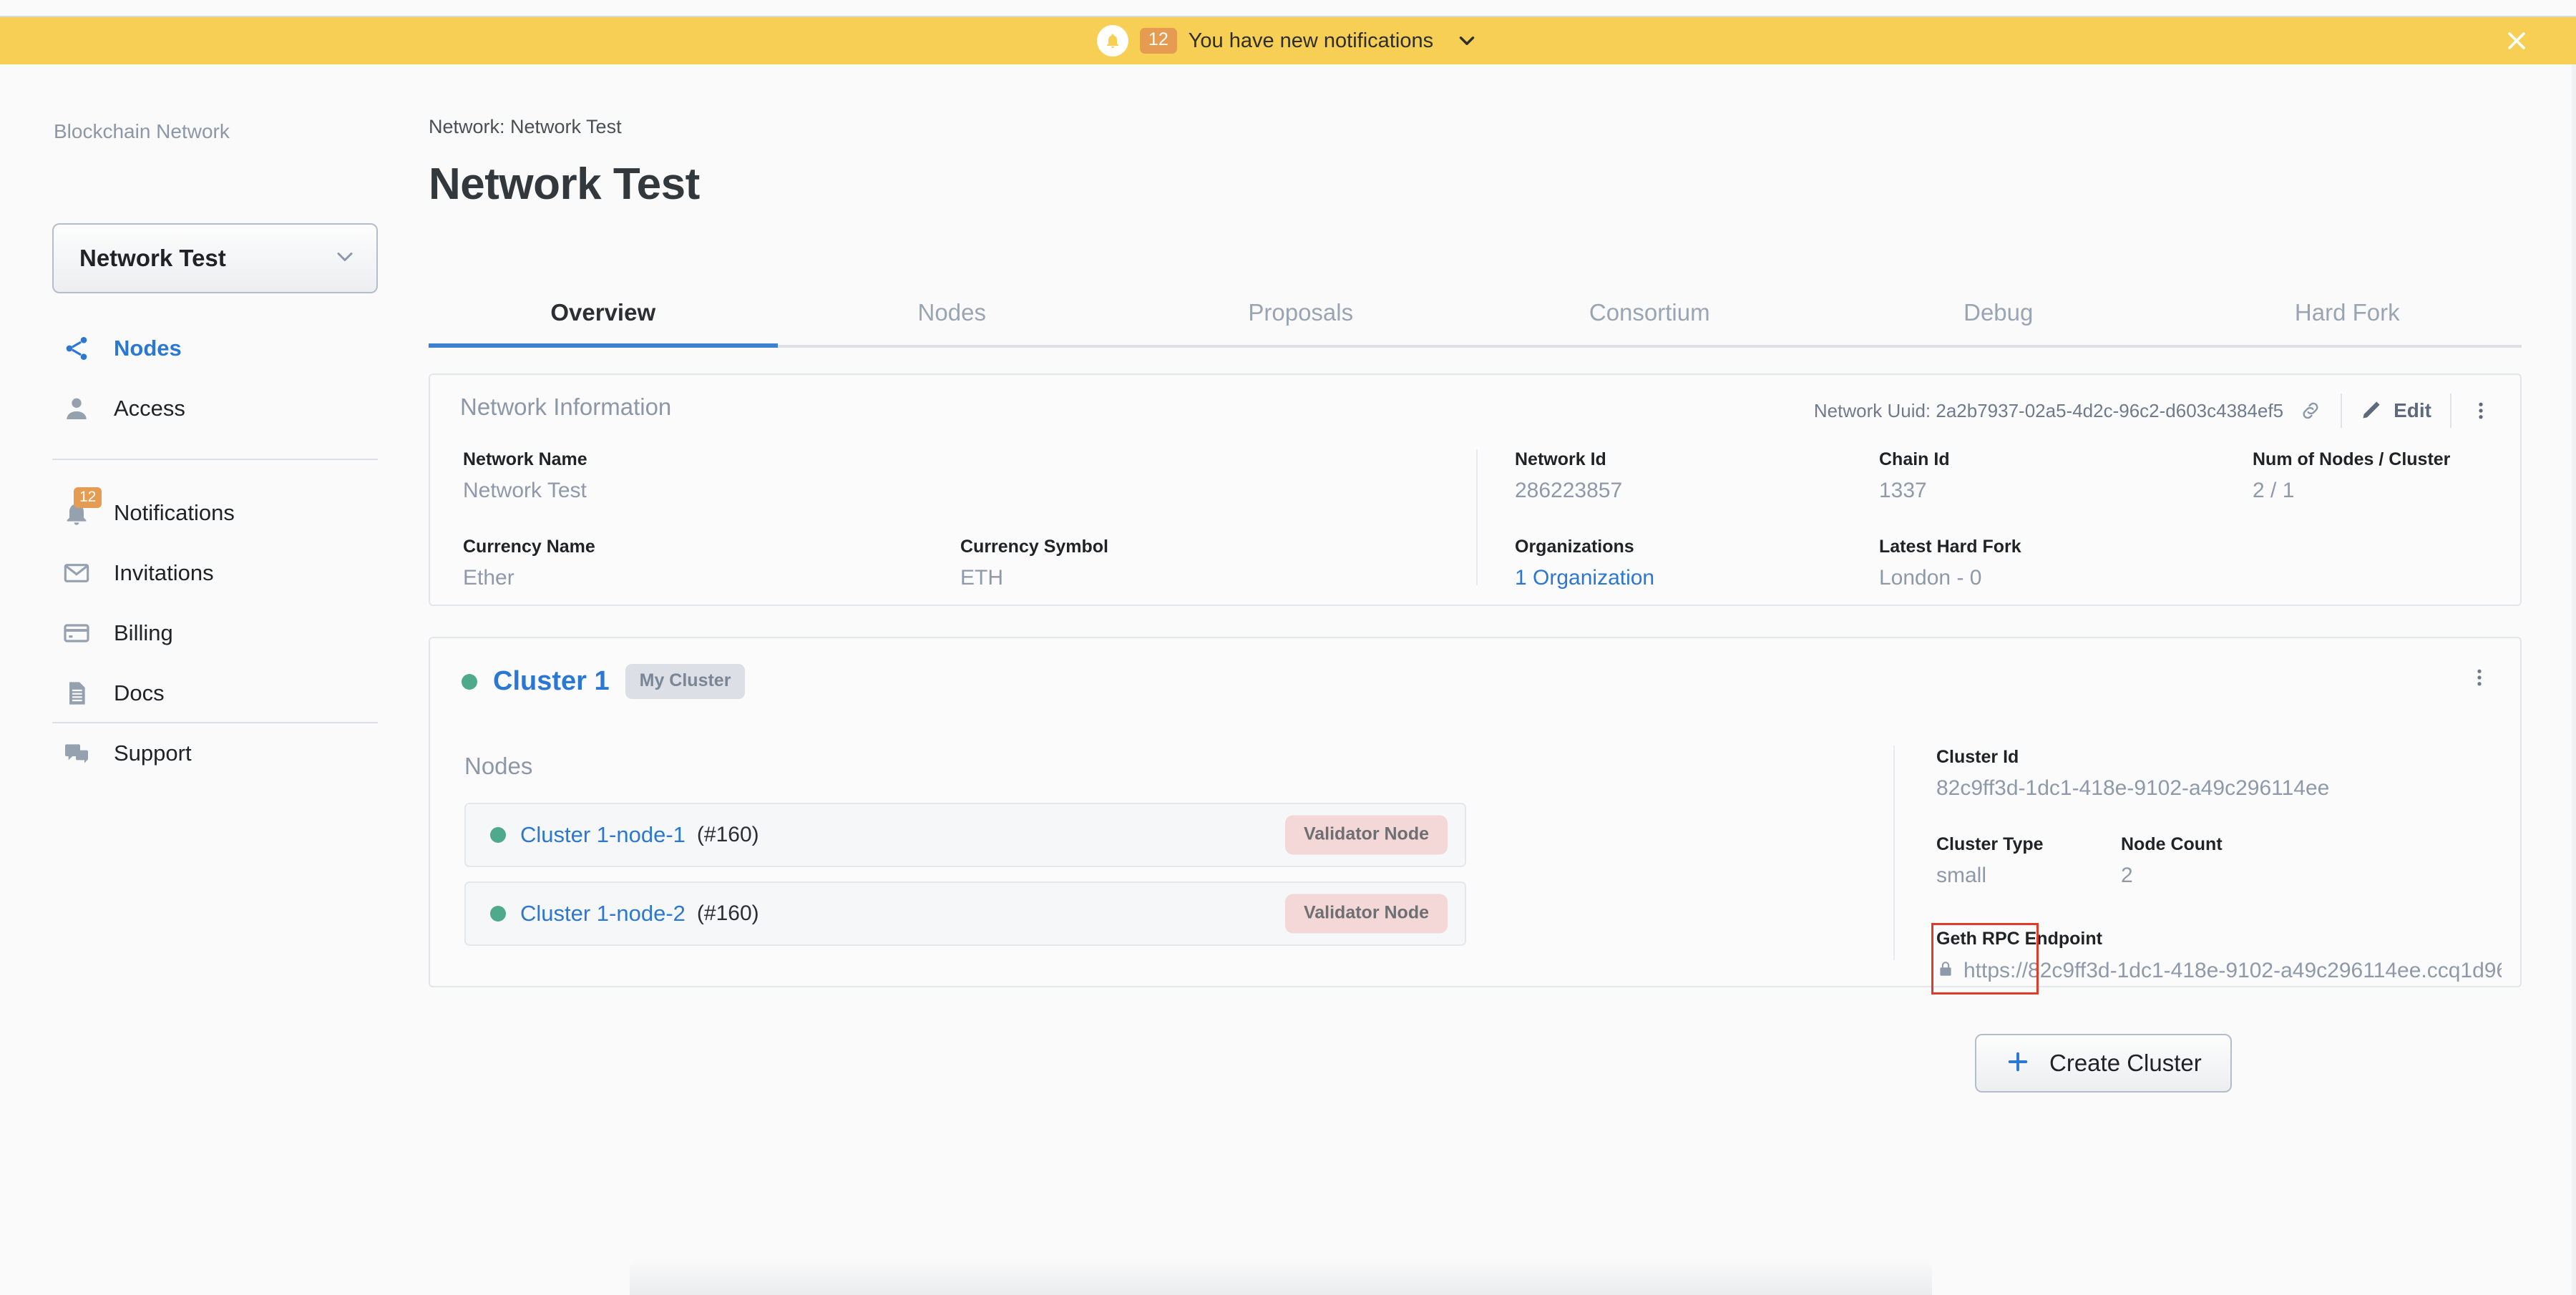 The height and width of the screenshot is (1295, 2576). Describe the element at coordinates (76, 753) in the screenshot. I see `chat-bubbles-icon` at that location.